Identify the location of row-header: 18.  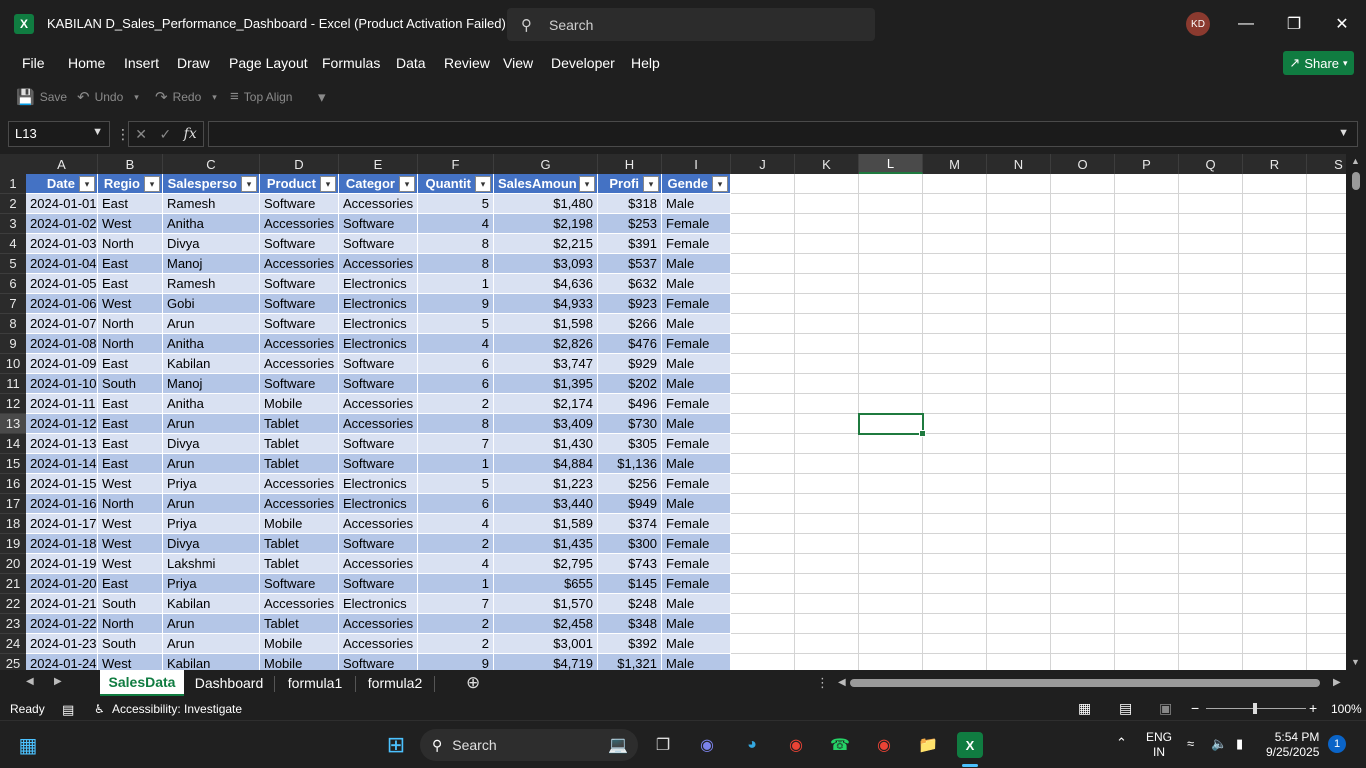
(13, 524).